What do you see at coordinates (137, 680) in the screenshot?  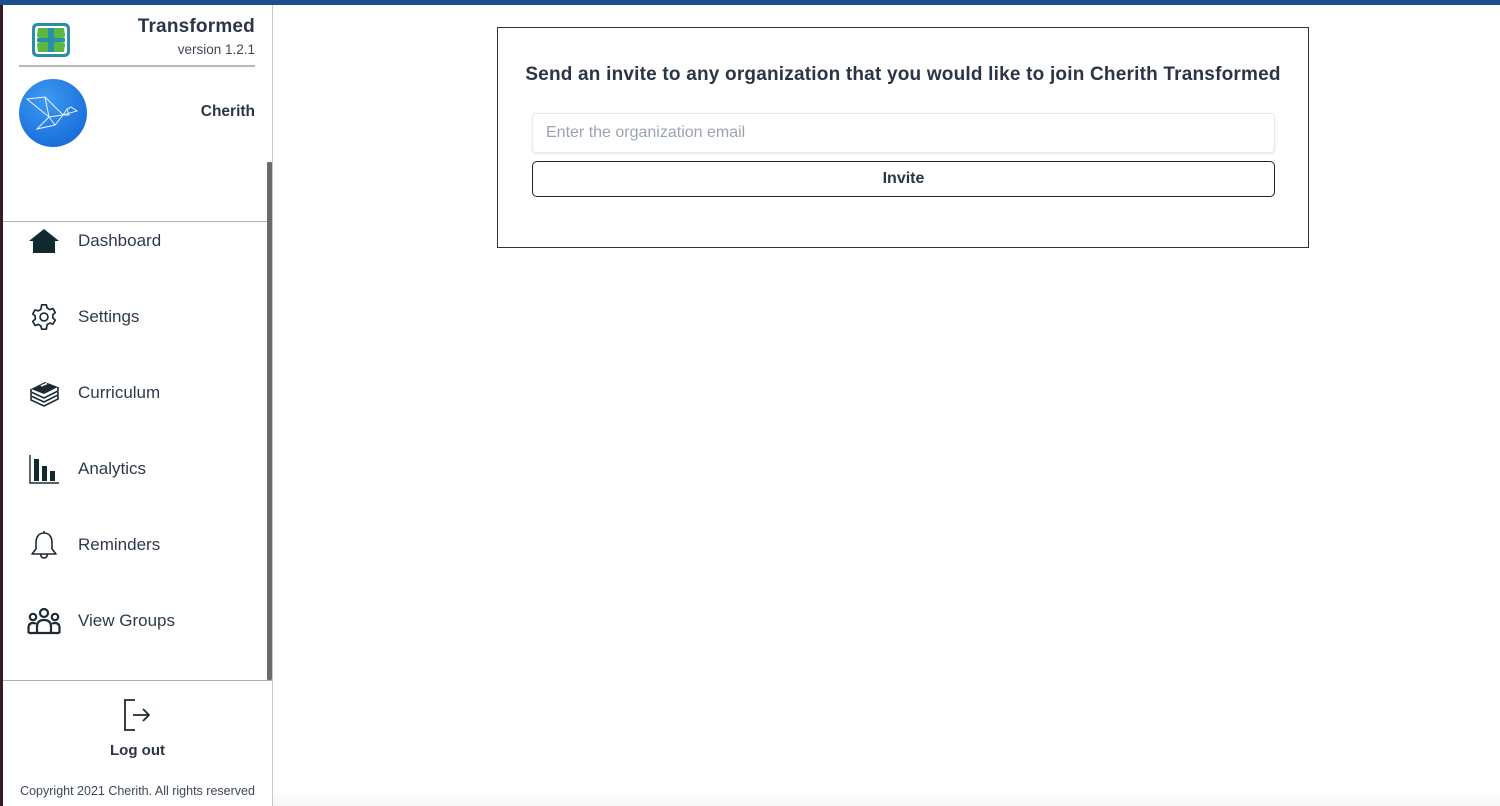 I see `nav-bottom-divider` at bounding box center [137, 680].